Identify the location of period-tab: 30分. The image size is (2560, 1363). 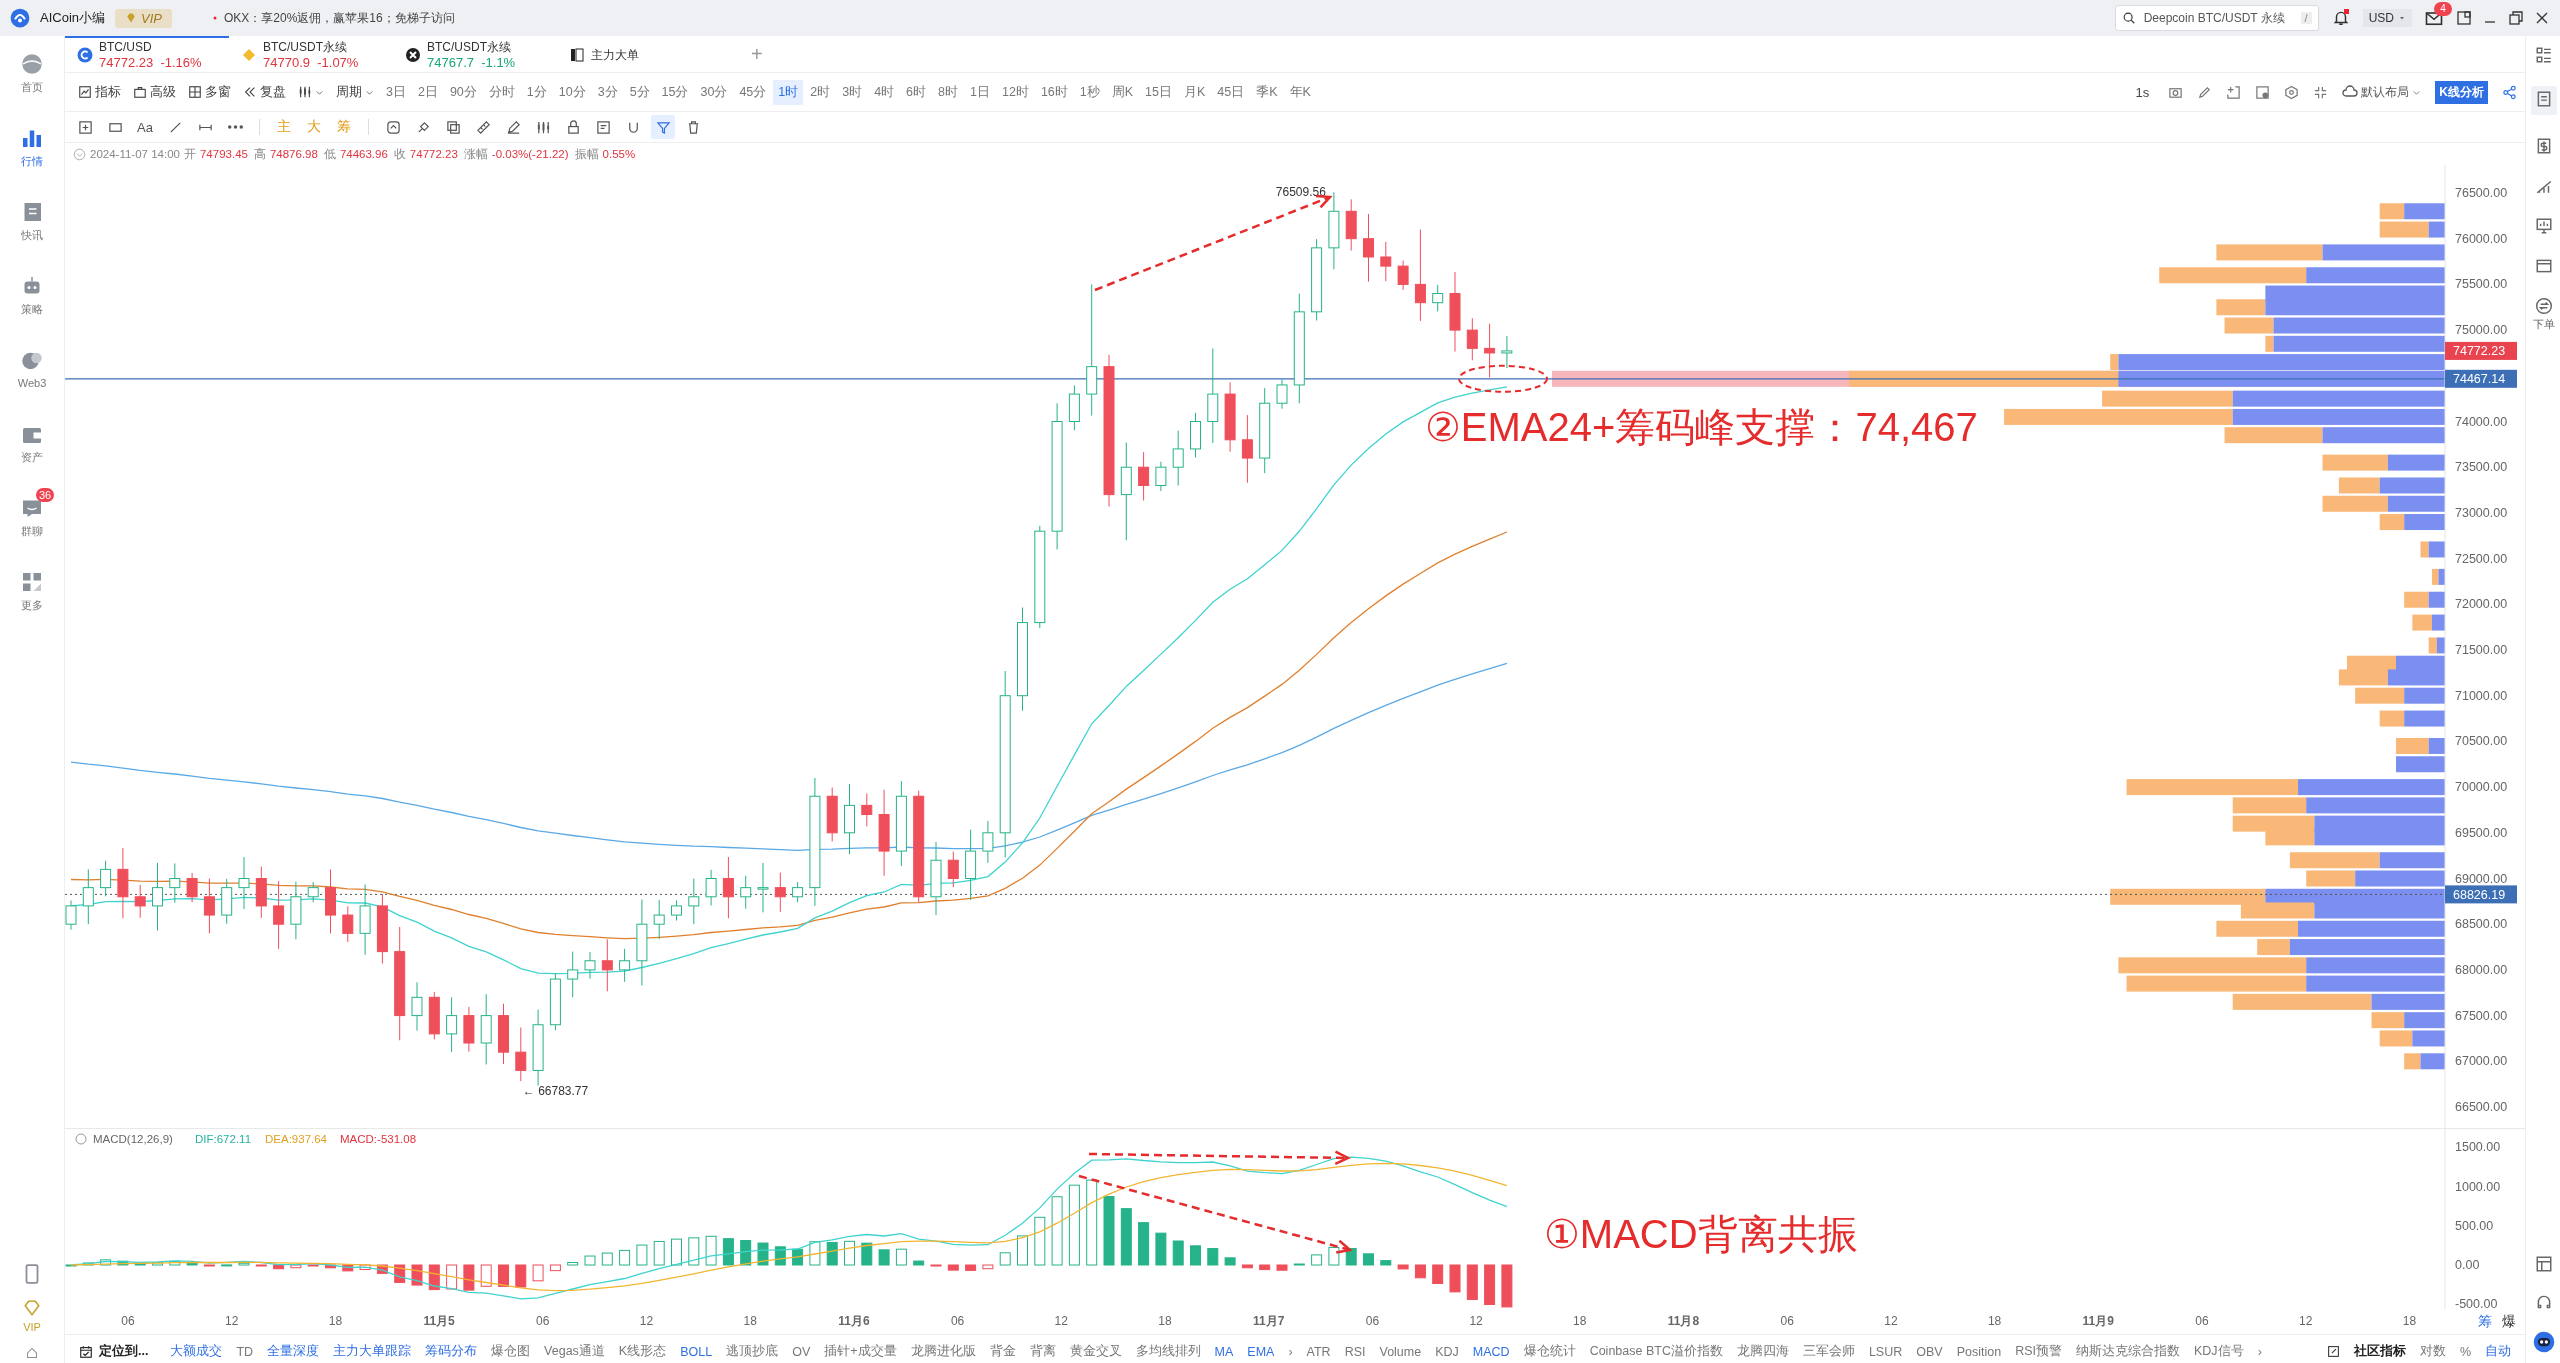
(714, 92).